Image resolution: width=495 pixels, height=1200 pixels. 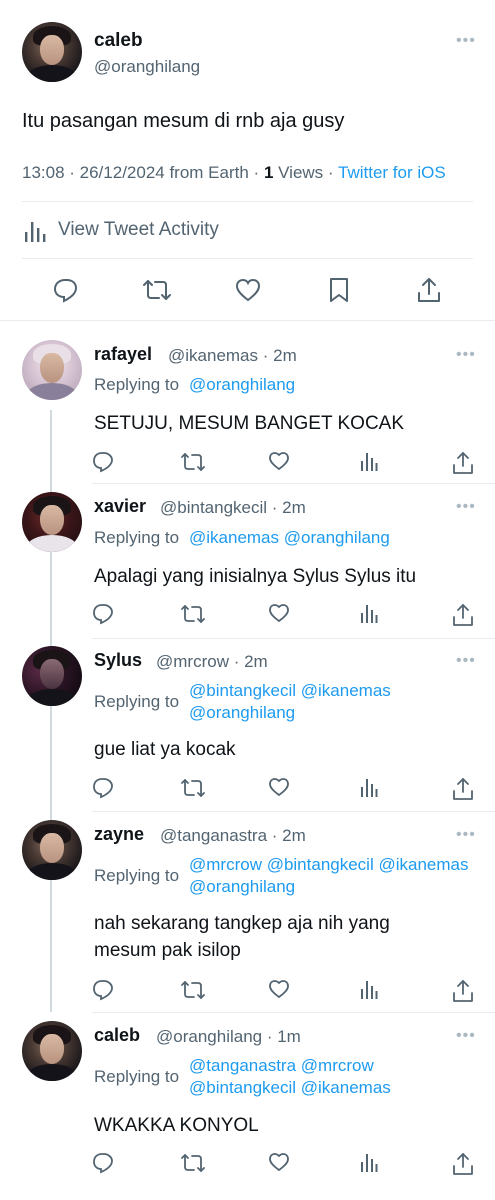 I want to click on author-handle-time: @mrcrow · 2m, so click(x=212, y=662).